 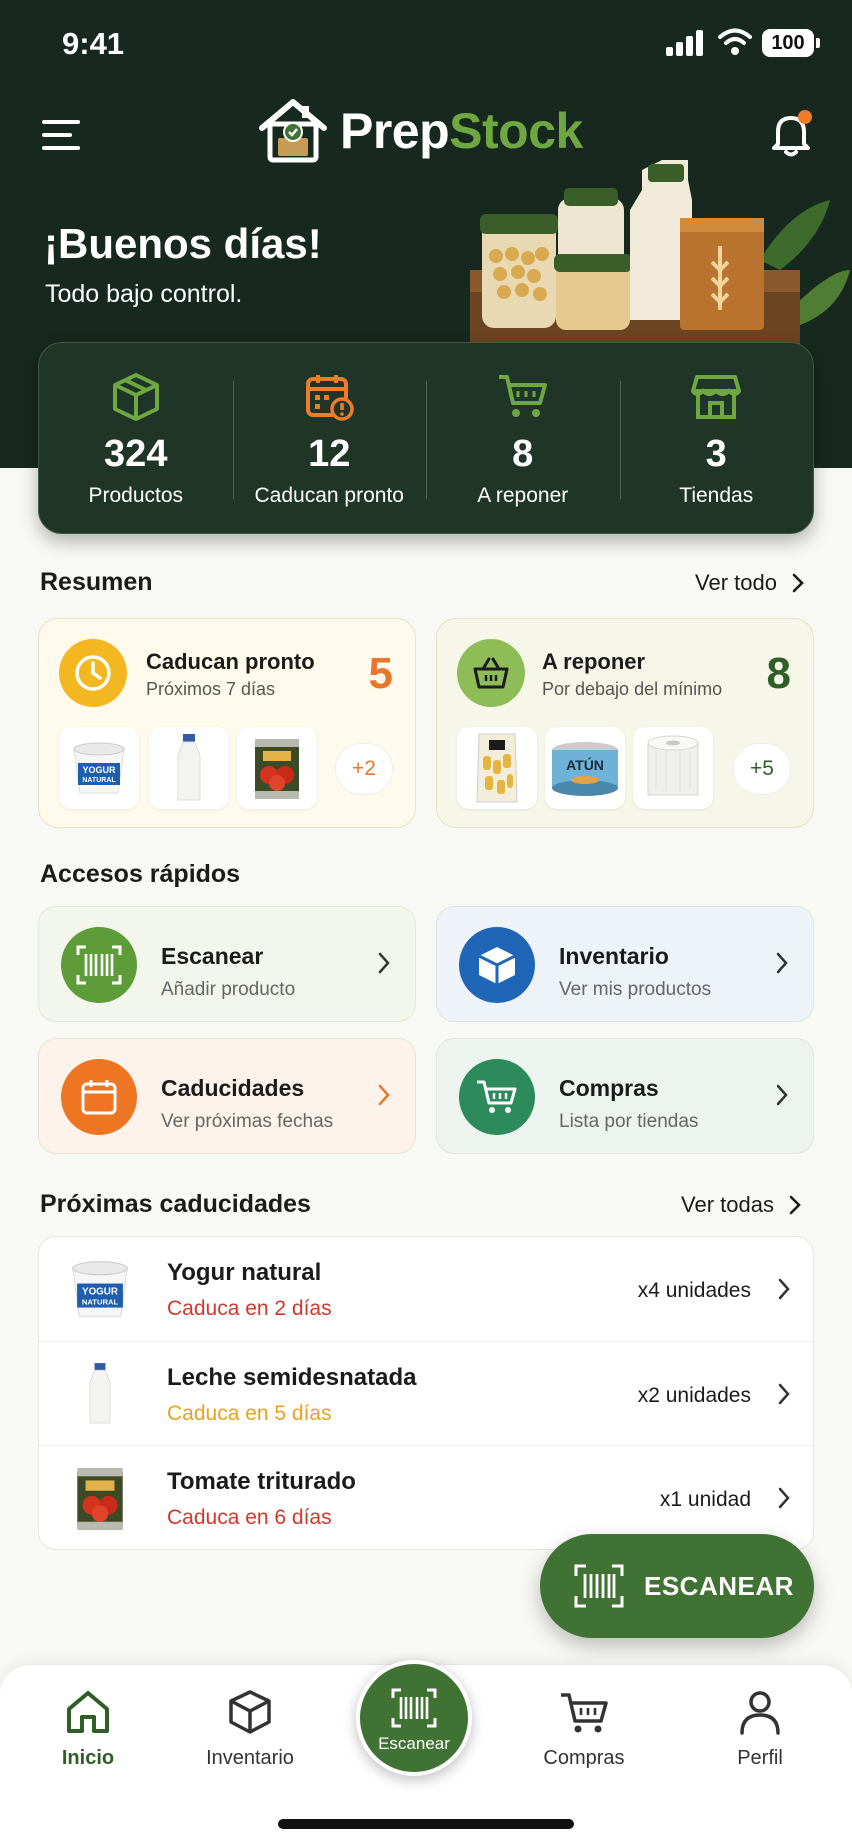 I want to click on nav-escanear-button: Escanear, so click(x=414, y=1718).